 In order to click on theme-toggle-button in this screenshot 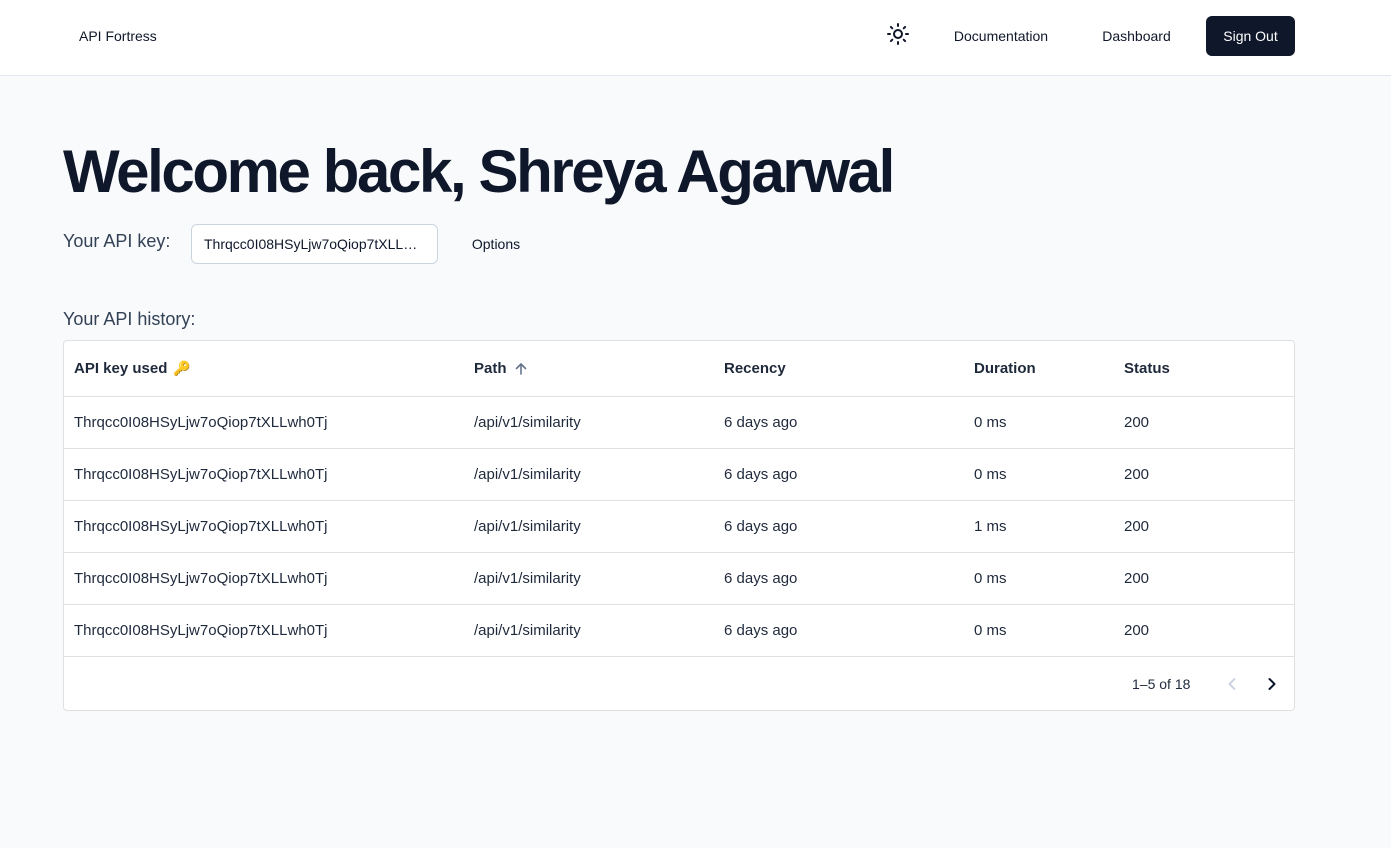, I will do `click(898, 34)`.